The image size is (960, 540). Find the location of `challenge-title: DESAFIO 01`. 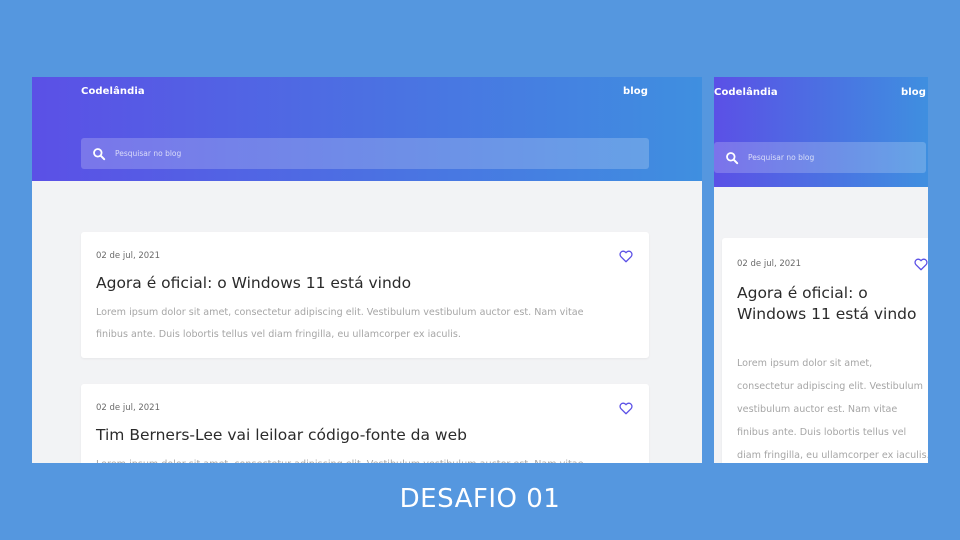

challenge-title: DESAFIO 01 is located at coordinates (480, 499).